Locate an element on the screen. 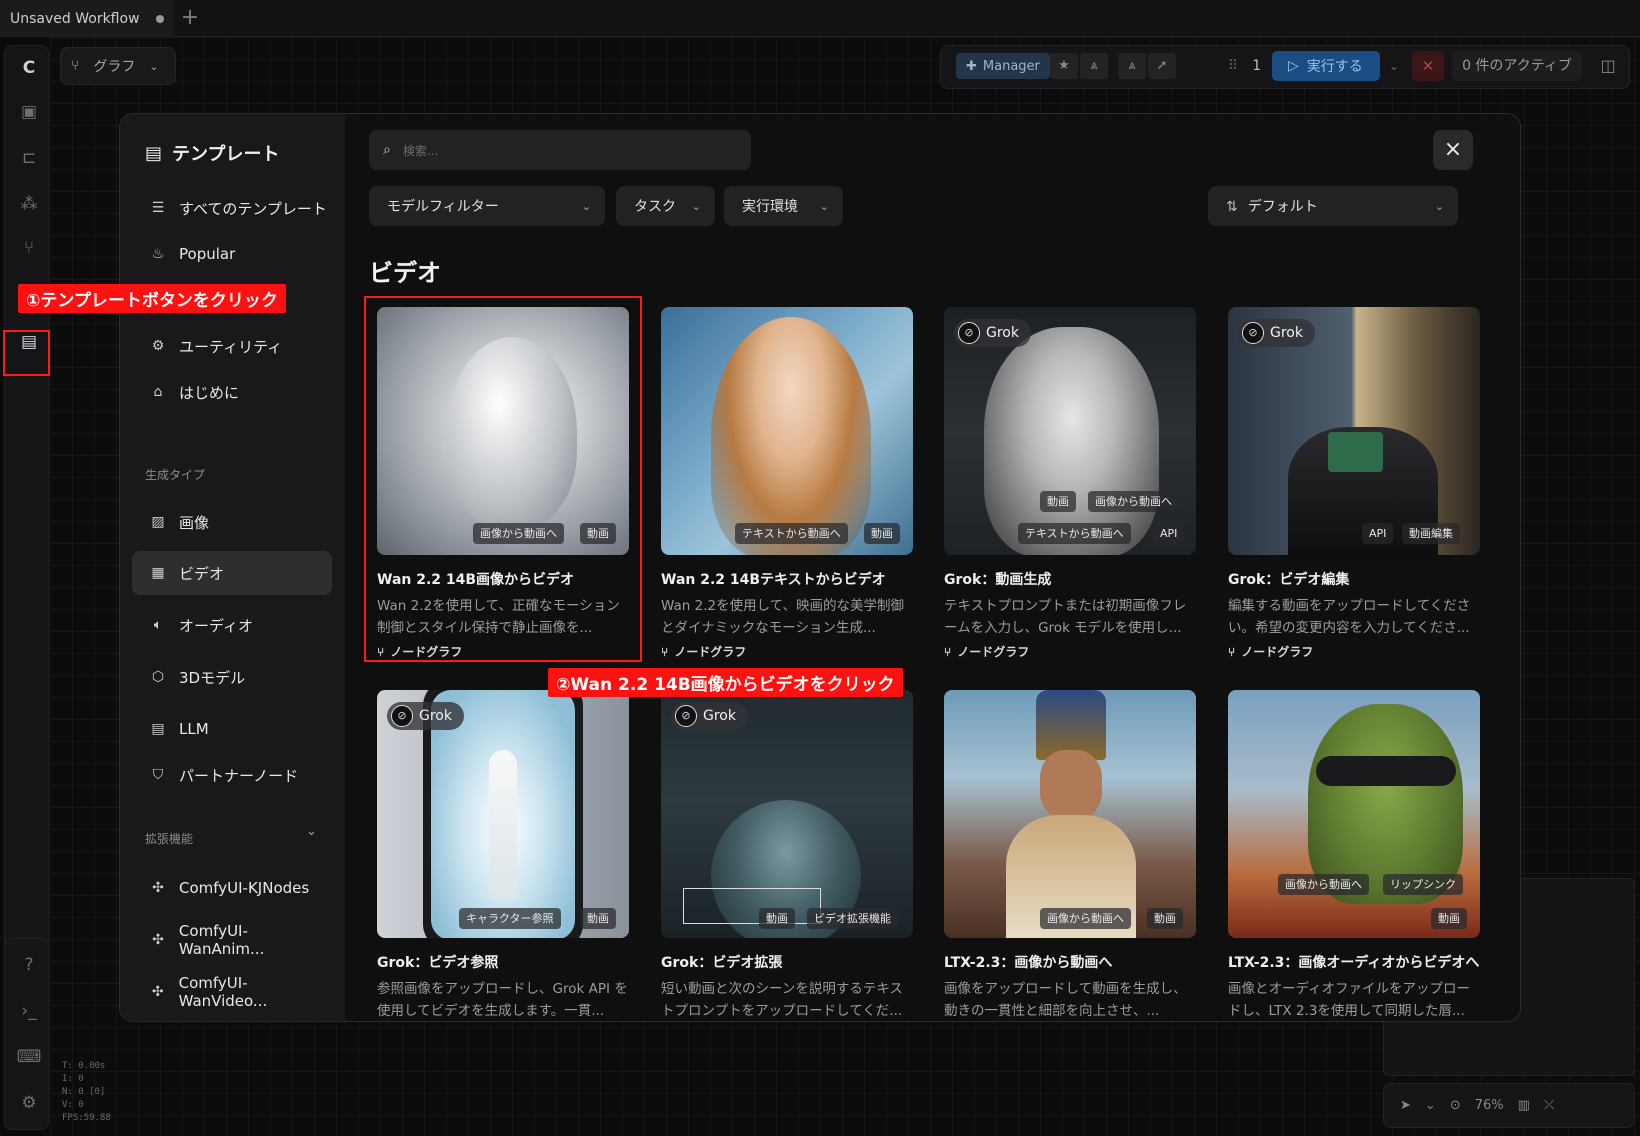 This screenshot has width=1640, height=1136. model-filter-dropdown: モデルフィルター ⌄ is located at coordinates (487, 206).